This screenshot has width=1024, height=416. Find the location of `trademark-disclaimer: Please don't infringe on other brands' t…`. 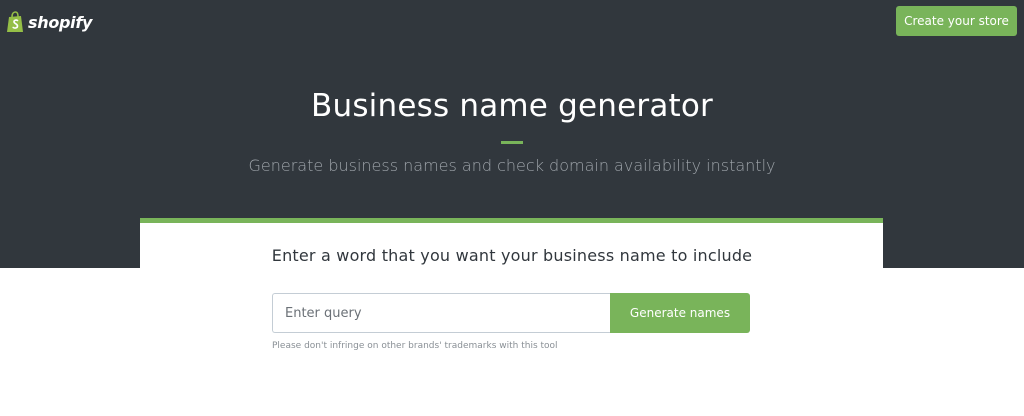

trademark-disclaimer: Please don't infringe on other brands' t… is located at coordinates (415, 346).